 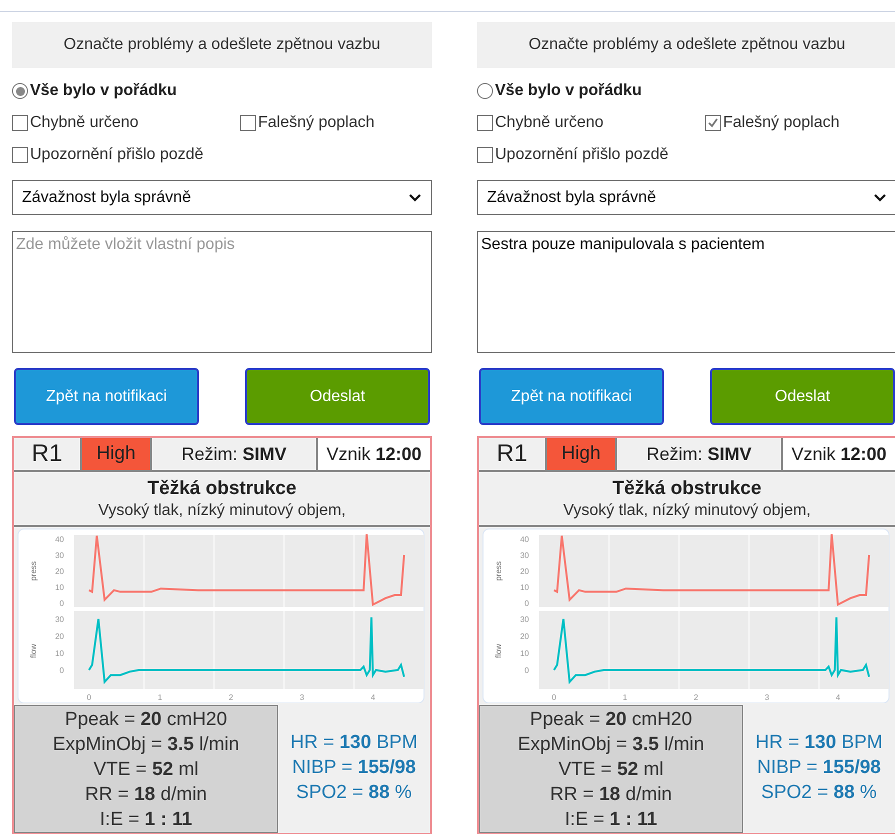 What do you see at coordinates (222, 292) in the screenshot?
I see `description-field: Zde můžete vložit vlastní popis` at bounding box center [222, 292].